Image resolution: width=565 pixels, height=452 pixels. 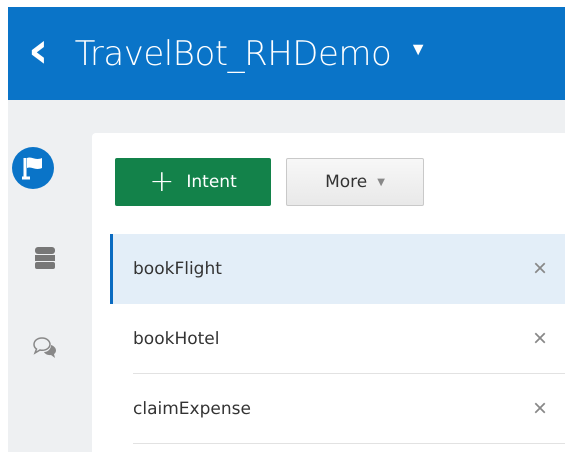 I want to click on add-intent-button: + Intent, so click(x=193, y=182).